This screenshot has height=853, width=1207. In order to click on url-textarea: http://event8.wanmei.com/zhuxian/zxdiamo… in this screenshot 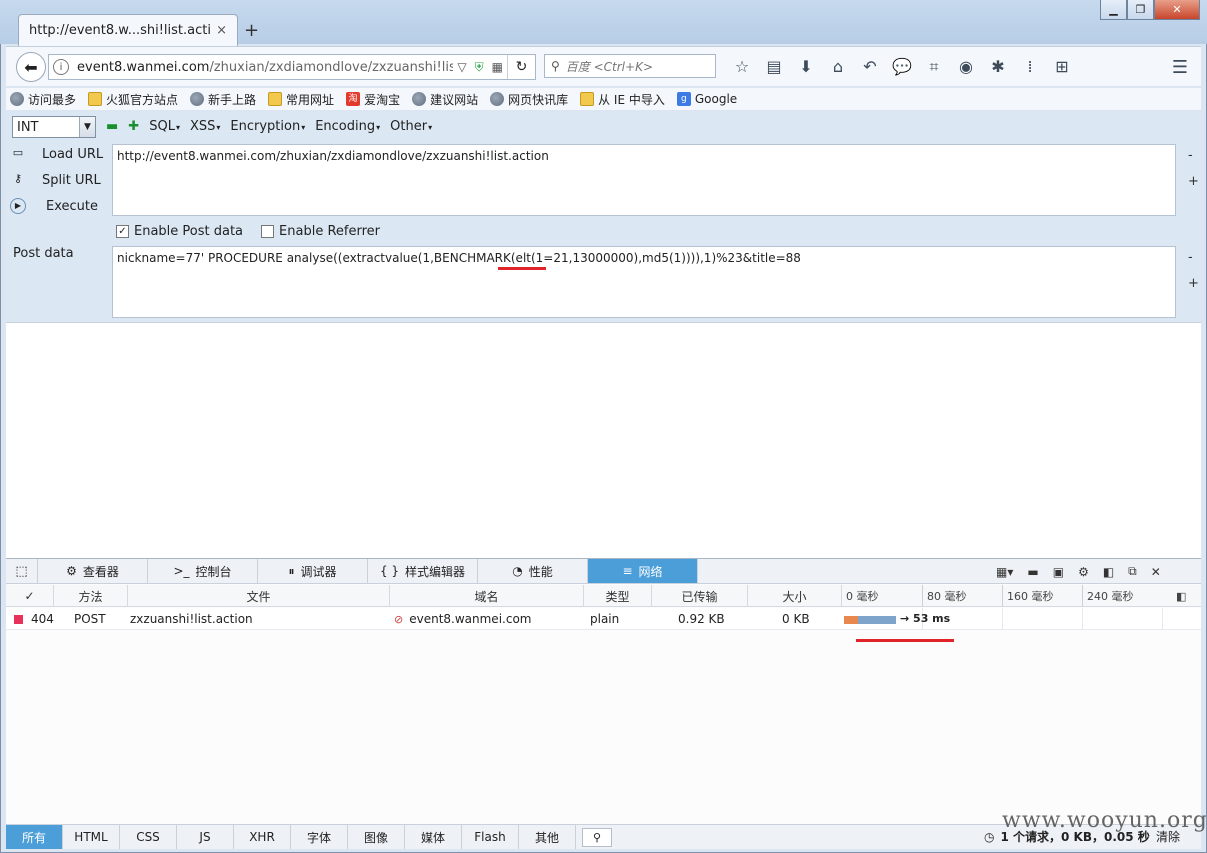, I will do `click(644, 180)`.